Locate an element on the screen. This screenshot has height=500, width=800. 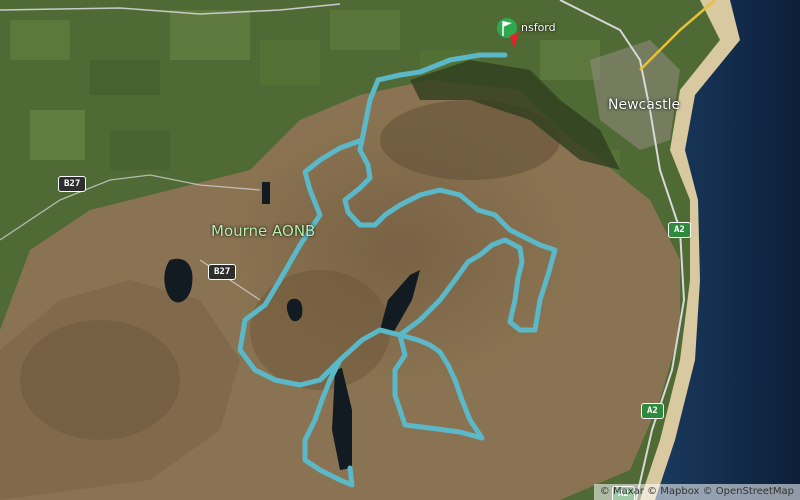
road-shield-a2-upper: A2 is located at coordinates (679, 230).